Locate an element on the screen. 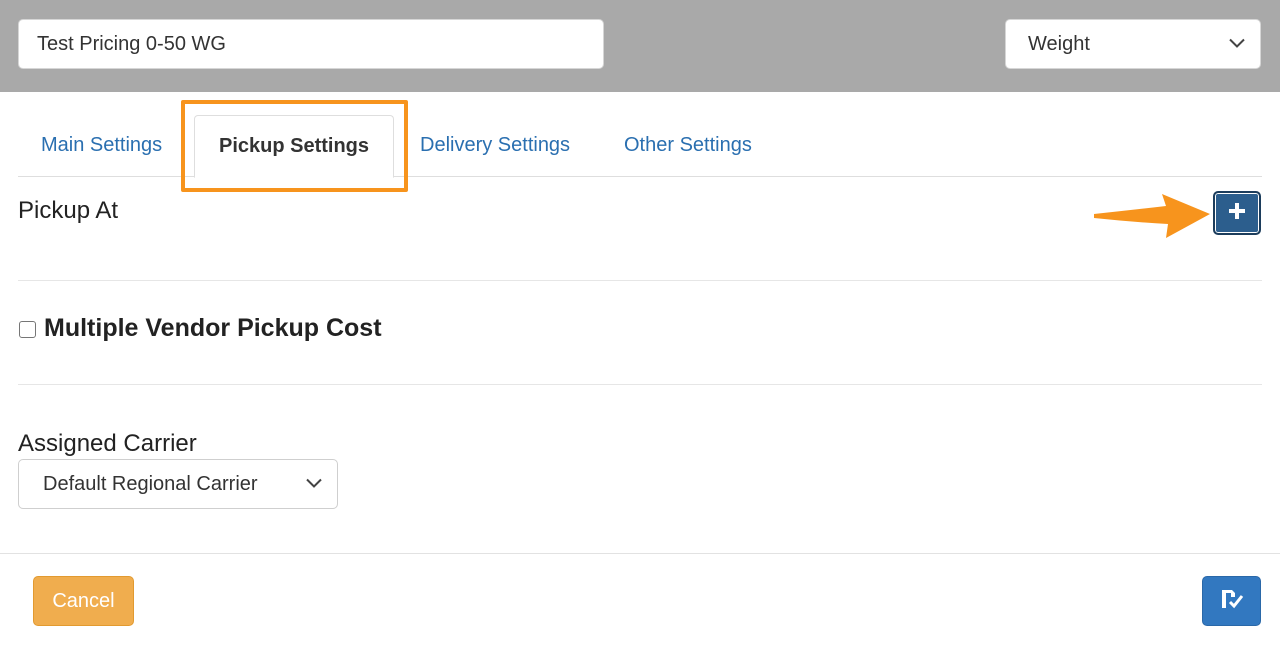 This screenshot has width=1280, height=653. save-button is located at coordinates (1231, 601).